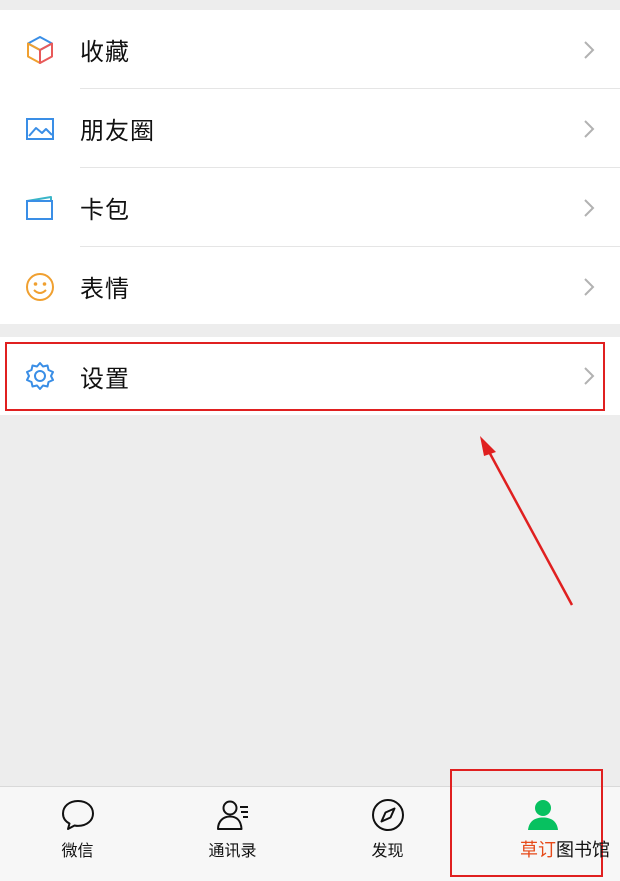 Image resolution: width=620 pixels, height=881 pixels. What do you see at coordinates (387, 834) in the screenshot?
I see `tab-discover: 发现` at bounding box center [387, 834].